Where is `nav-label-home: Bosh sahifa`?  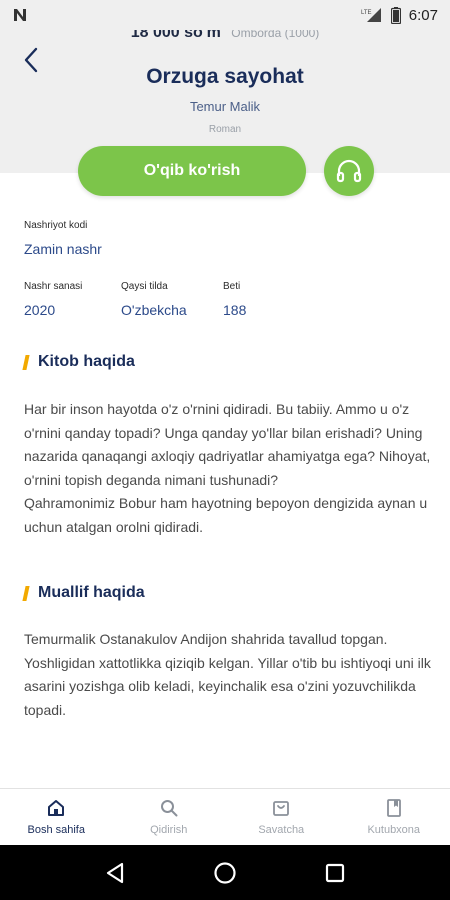 nav-label-home: Bosh sahifa is located at coordinates (56, 830).